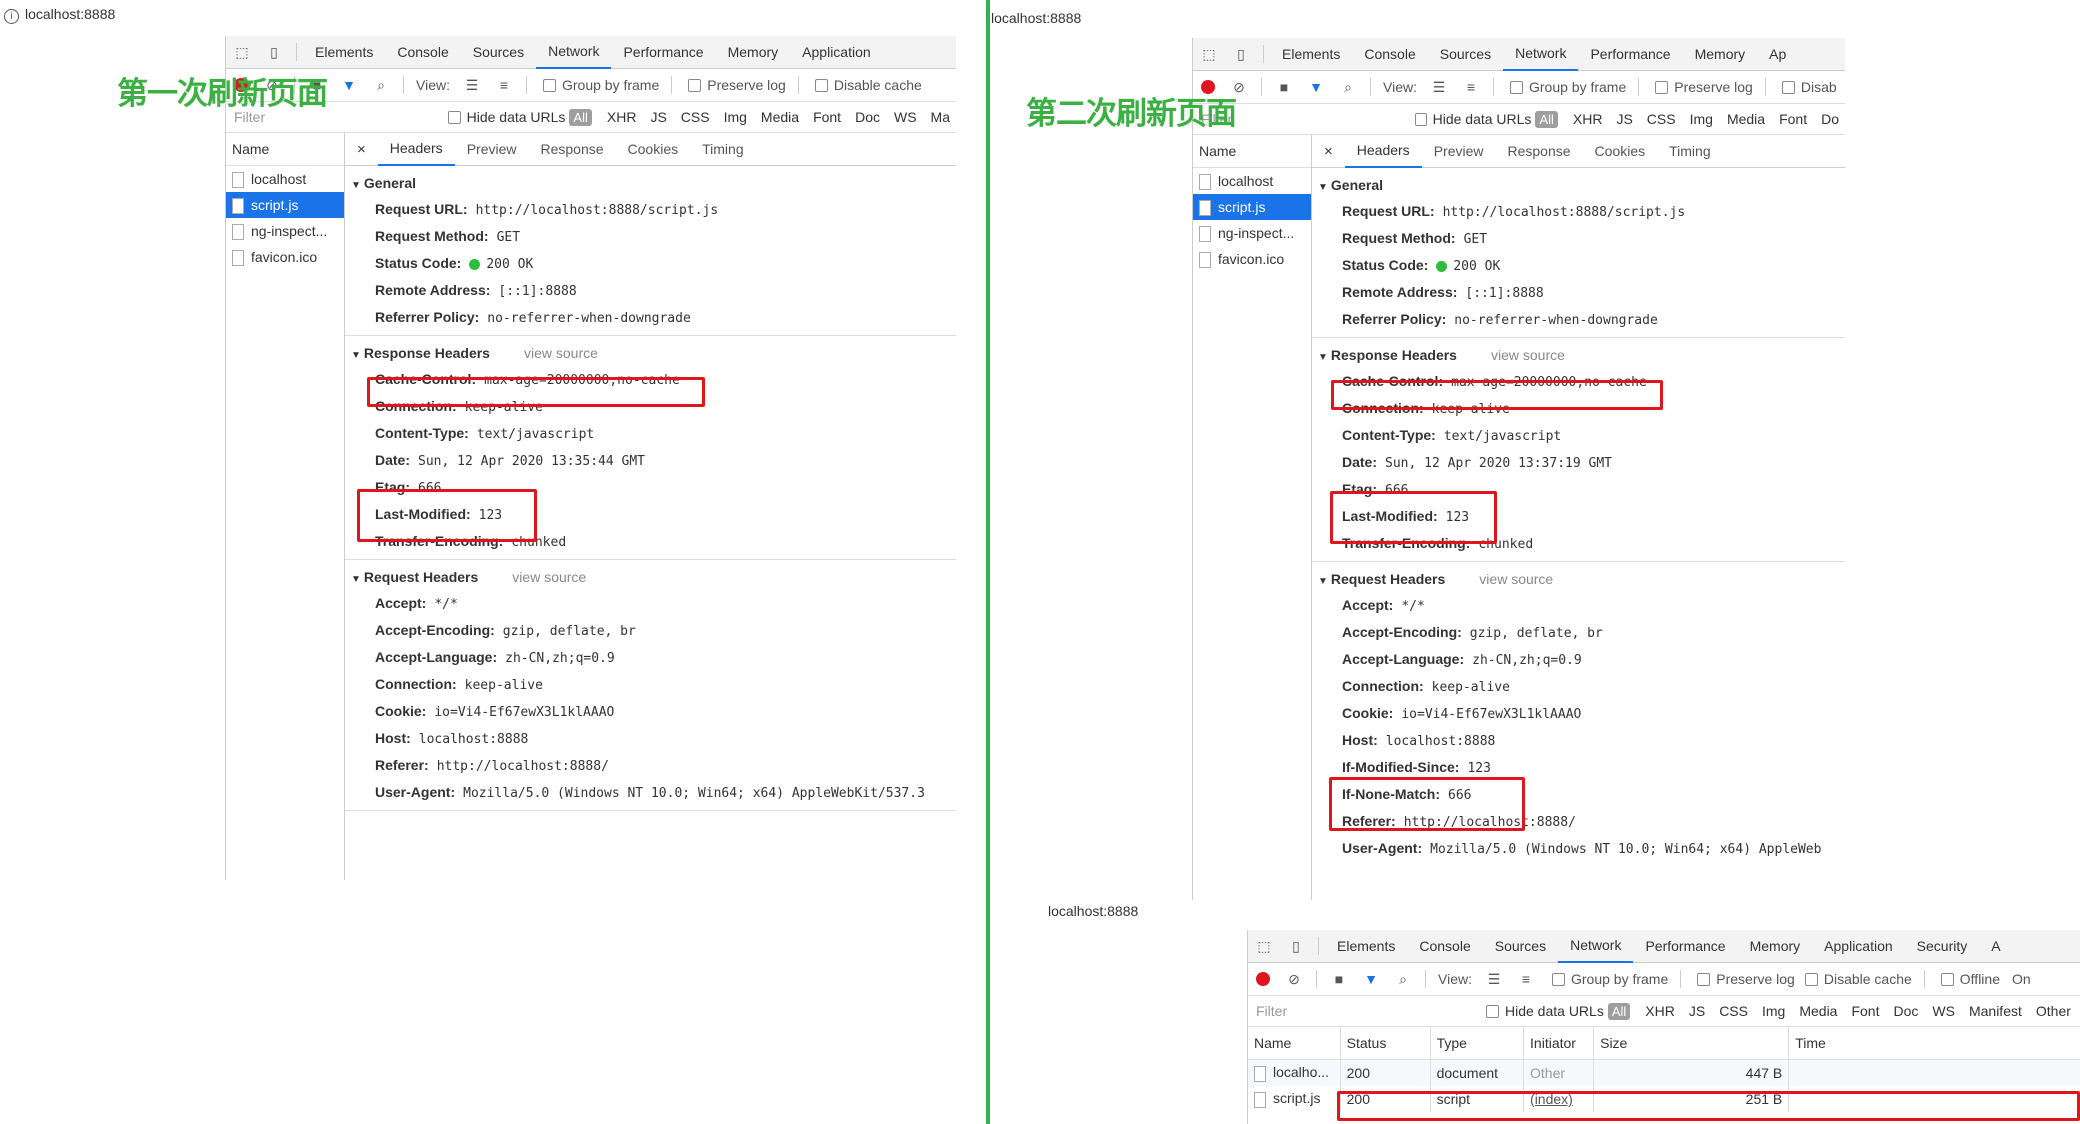 The height and width of the screenshot is (1124, 2080). I want to click on tab-audits: A, so click(1995, 946).